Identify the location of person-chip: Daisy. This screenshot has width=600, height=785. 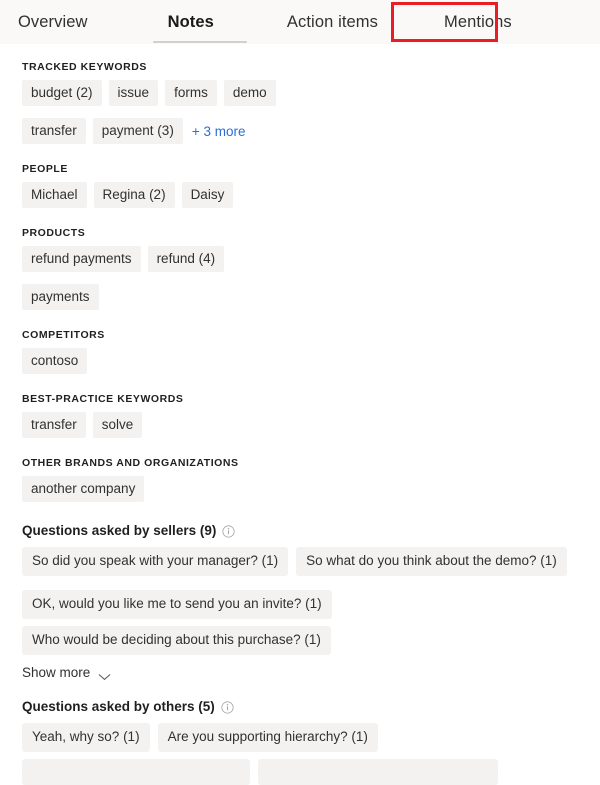
(207, 195).